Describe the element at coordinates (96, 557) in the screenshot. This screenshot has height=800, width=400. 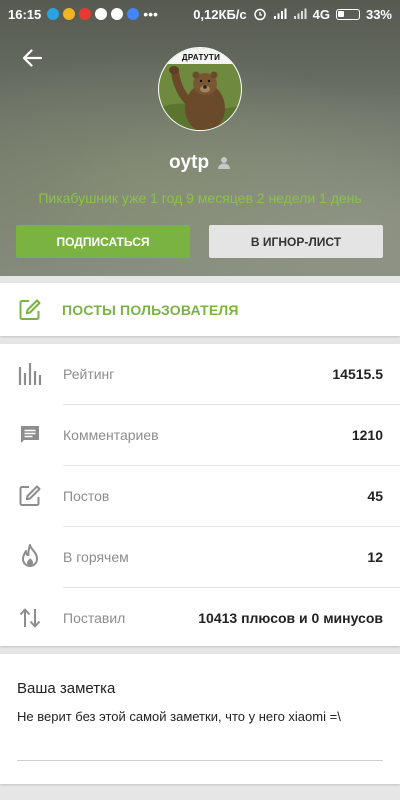
I see `stat-label: В горячем` at that location.